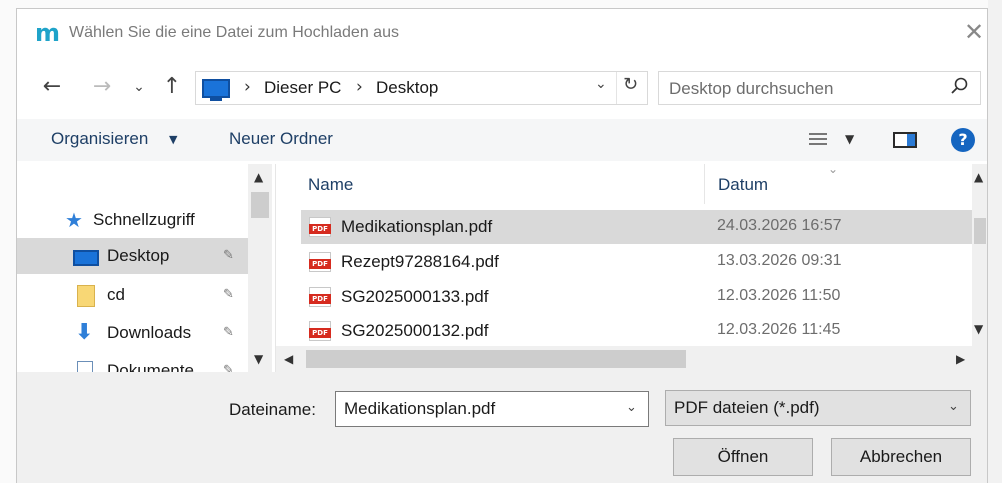 This screenshot has height=483, width=1002. What do you see at coordinates (960, 359) in the screenshot?
I see `scroll-right-icon: ▶` at bounding box center [960, 359].